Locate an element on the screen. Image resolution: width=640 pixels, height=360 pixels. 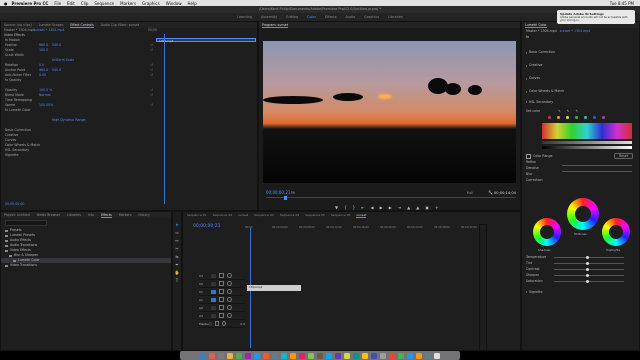
track-select-icon: ⇨ is located at coordinates (176, 232).